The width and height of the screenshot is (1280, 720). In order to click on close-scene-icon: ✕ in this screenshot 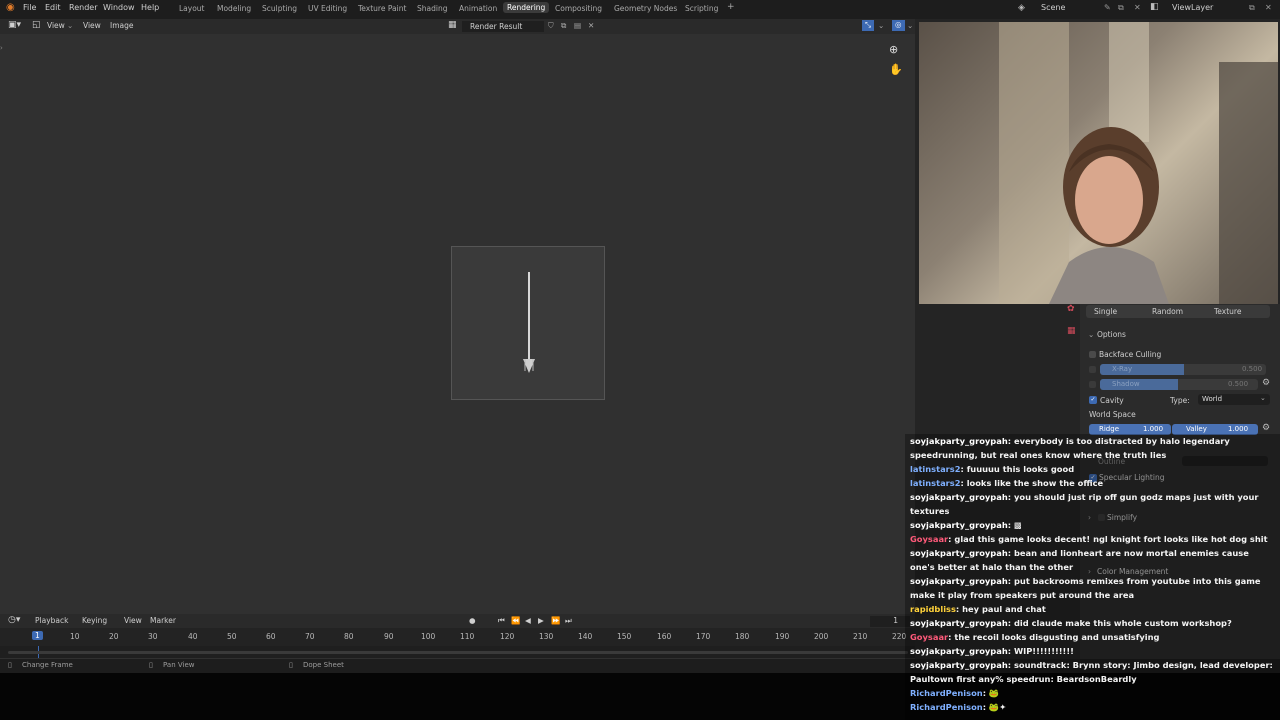, I will do `click(1137, 7)`.